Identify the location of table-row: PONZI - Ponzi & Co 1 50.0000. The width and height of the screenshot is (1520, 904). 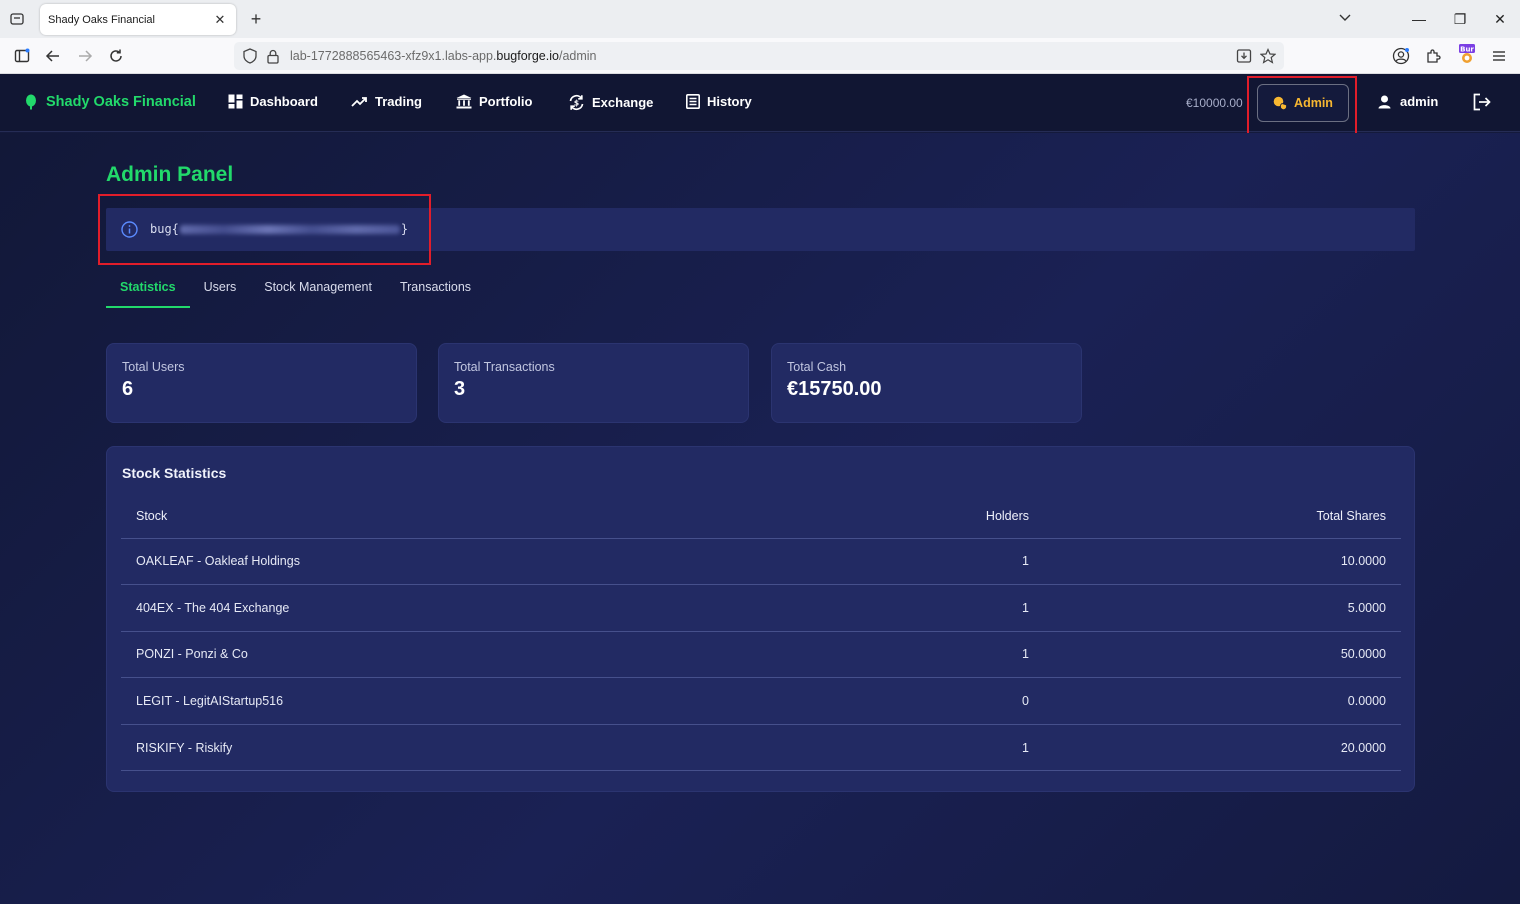
(761, 655).